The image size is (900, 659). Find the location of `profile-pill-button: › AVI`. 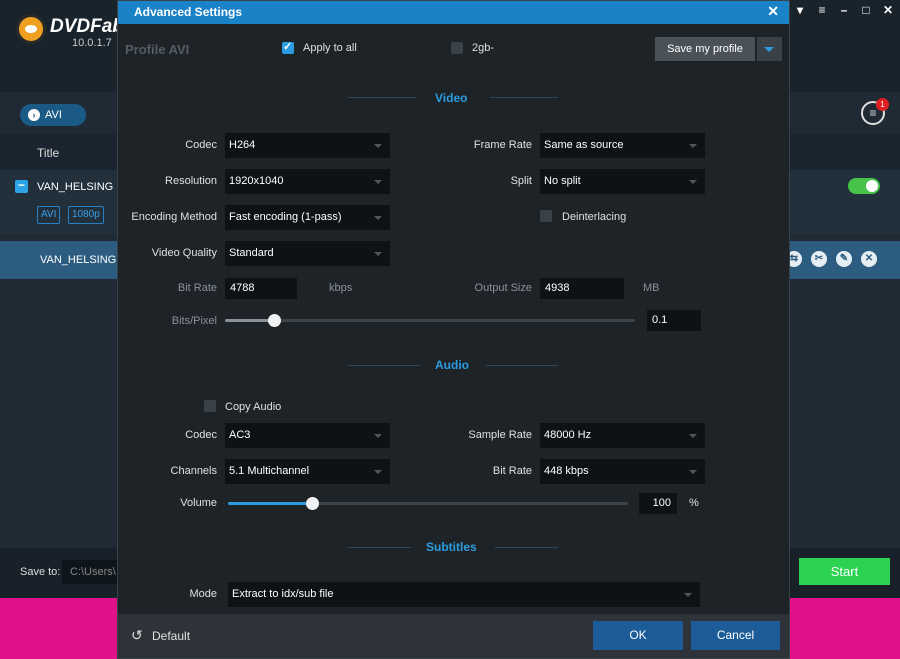

profile-pill-button: › AVI is located at coordinates (53, 115).